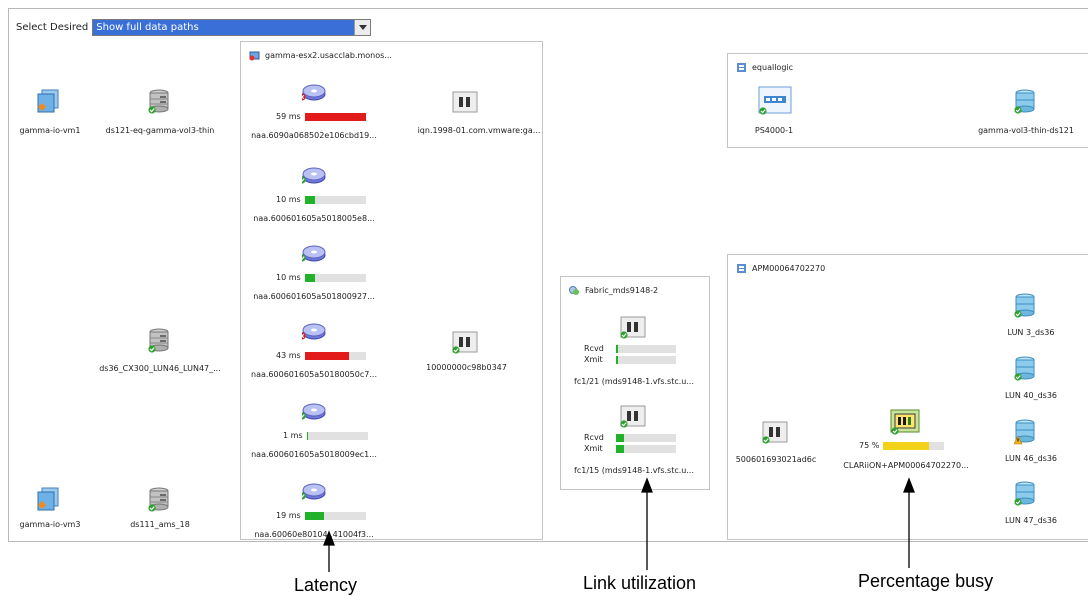  What do you see at coordinates (1031, 458) in the screenshot?
I see `lun-label: LUN 46_ds36` at bounding box center [1031, 458].